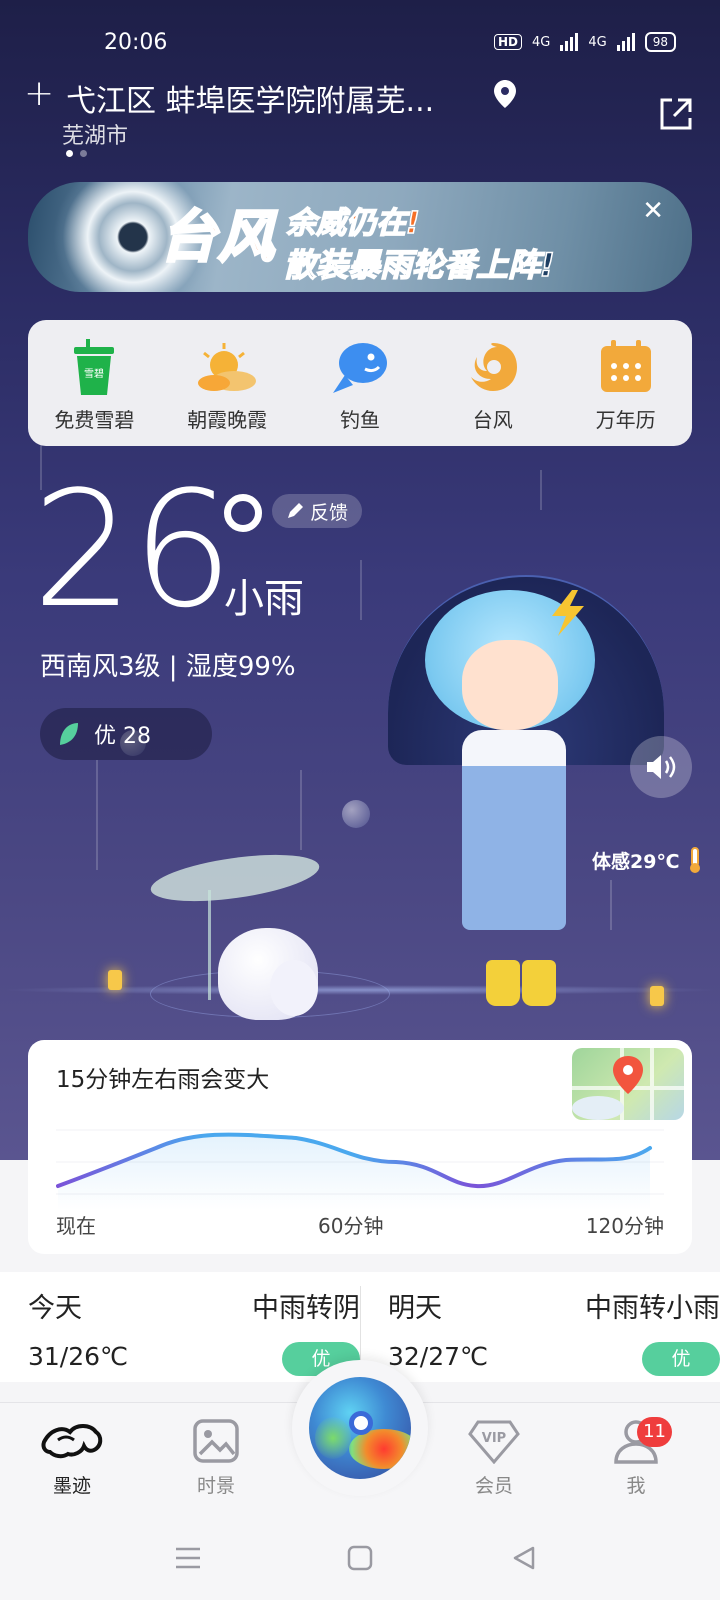 The height and width of the screenshot is (1600, 720). I want to click on city-name: 芜湖市, so click(95, 136).